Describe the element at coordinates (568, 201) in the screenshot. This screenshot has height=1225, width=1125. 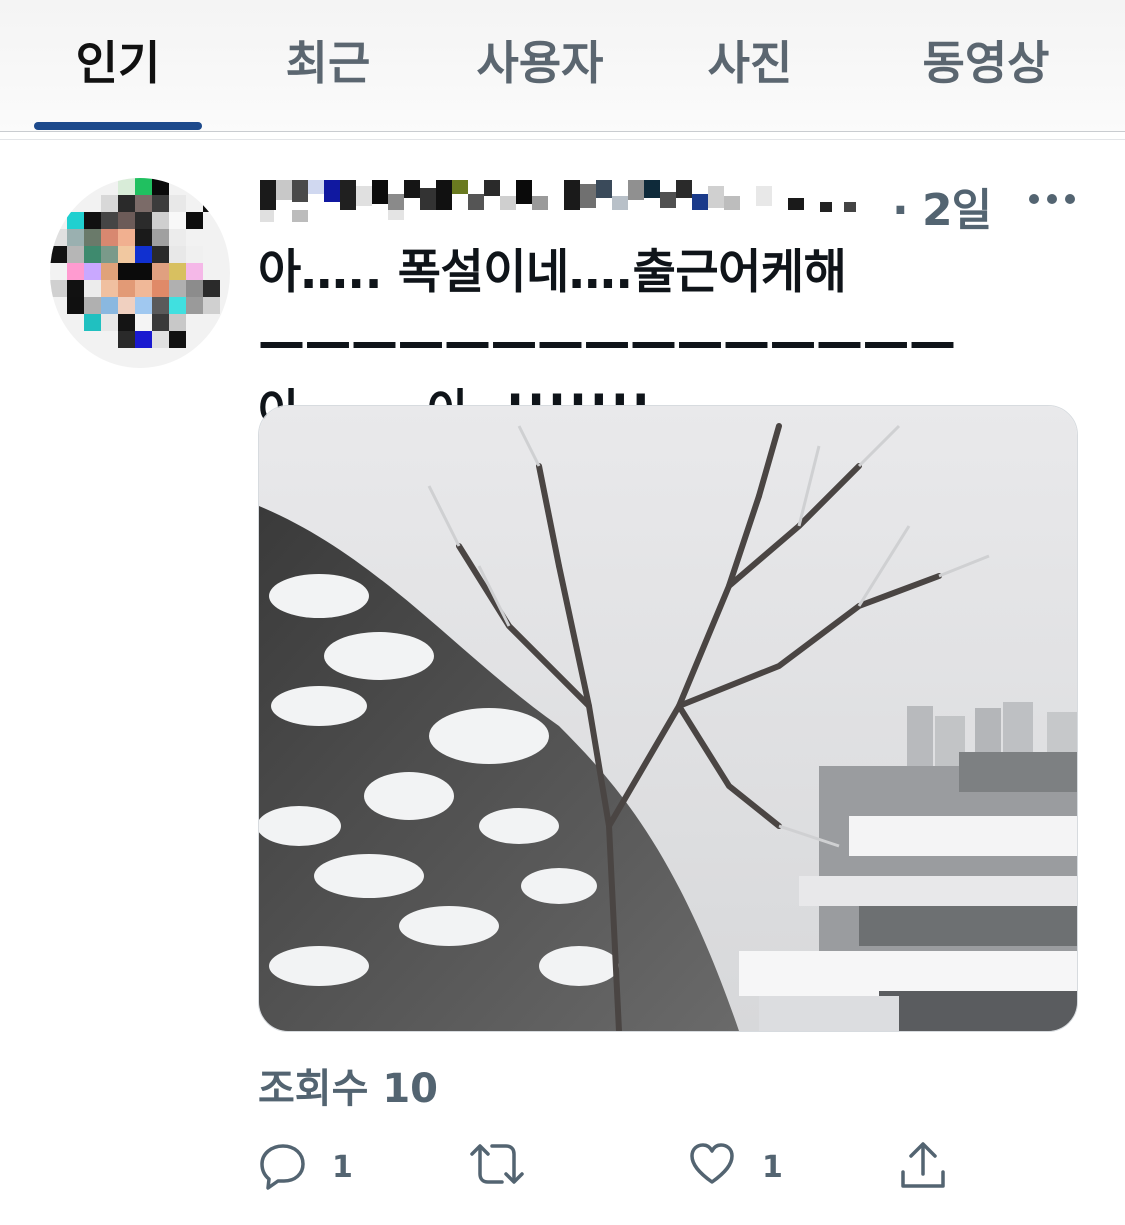
I see `blurred-username` at that location.